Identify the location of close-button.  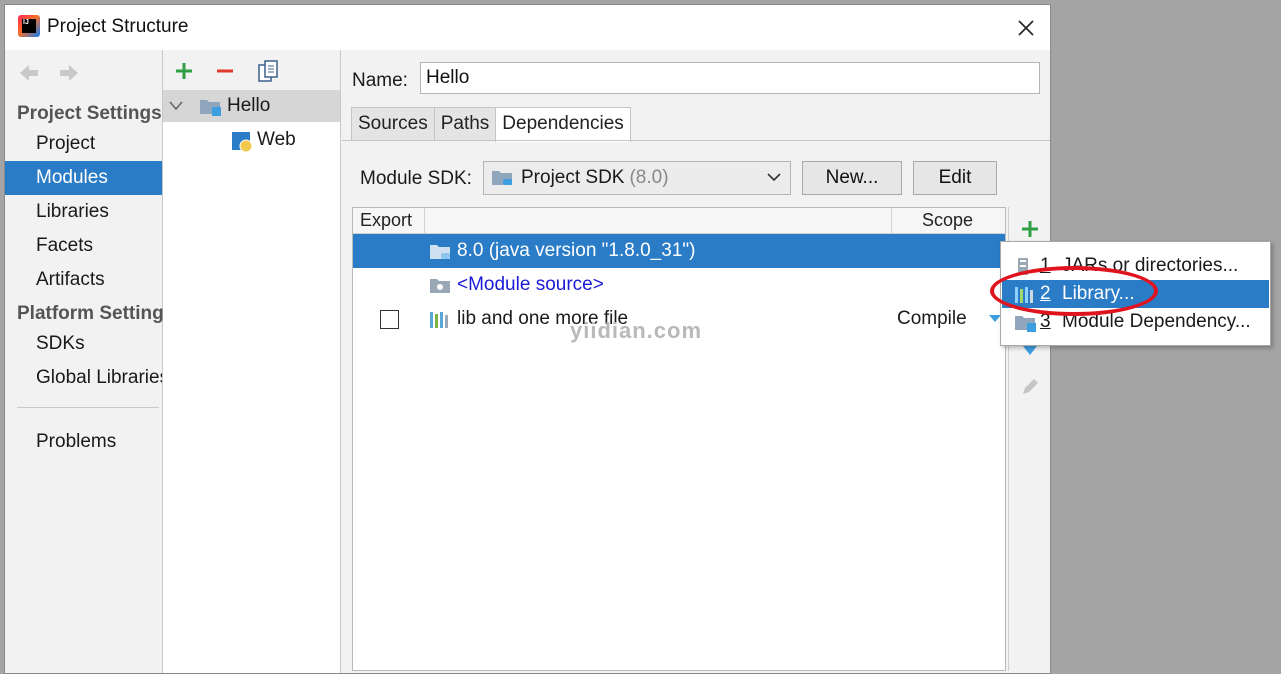
(1026, 27).